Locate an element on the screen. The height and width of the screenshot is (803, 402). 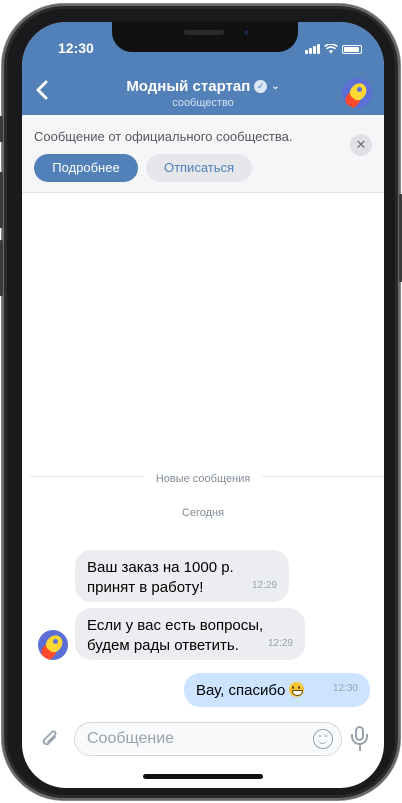
message-input-wrap is located at coordinates (208, 739).